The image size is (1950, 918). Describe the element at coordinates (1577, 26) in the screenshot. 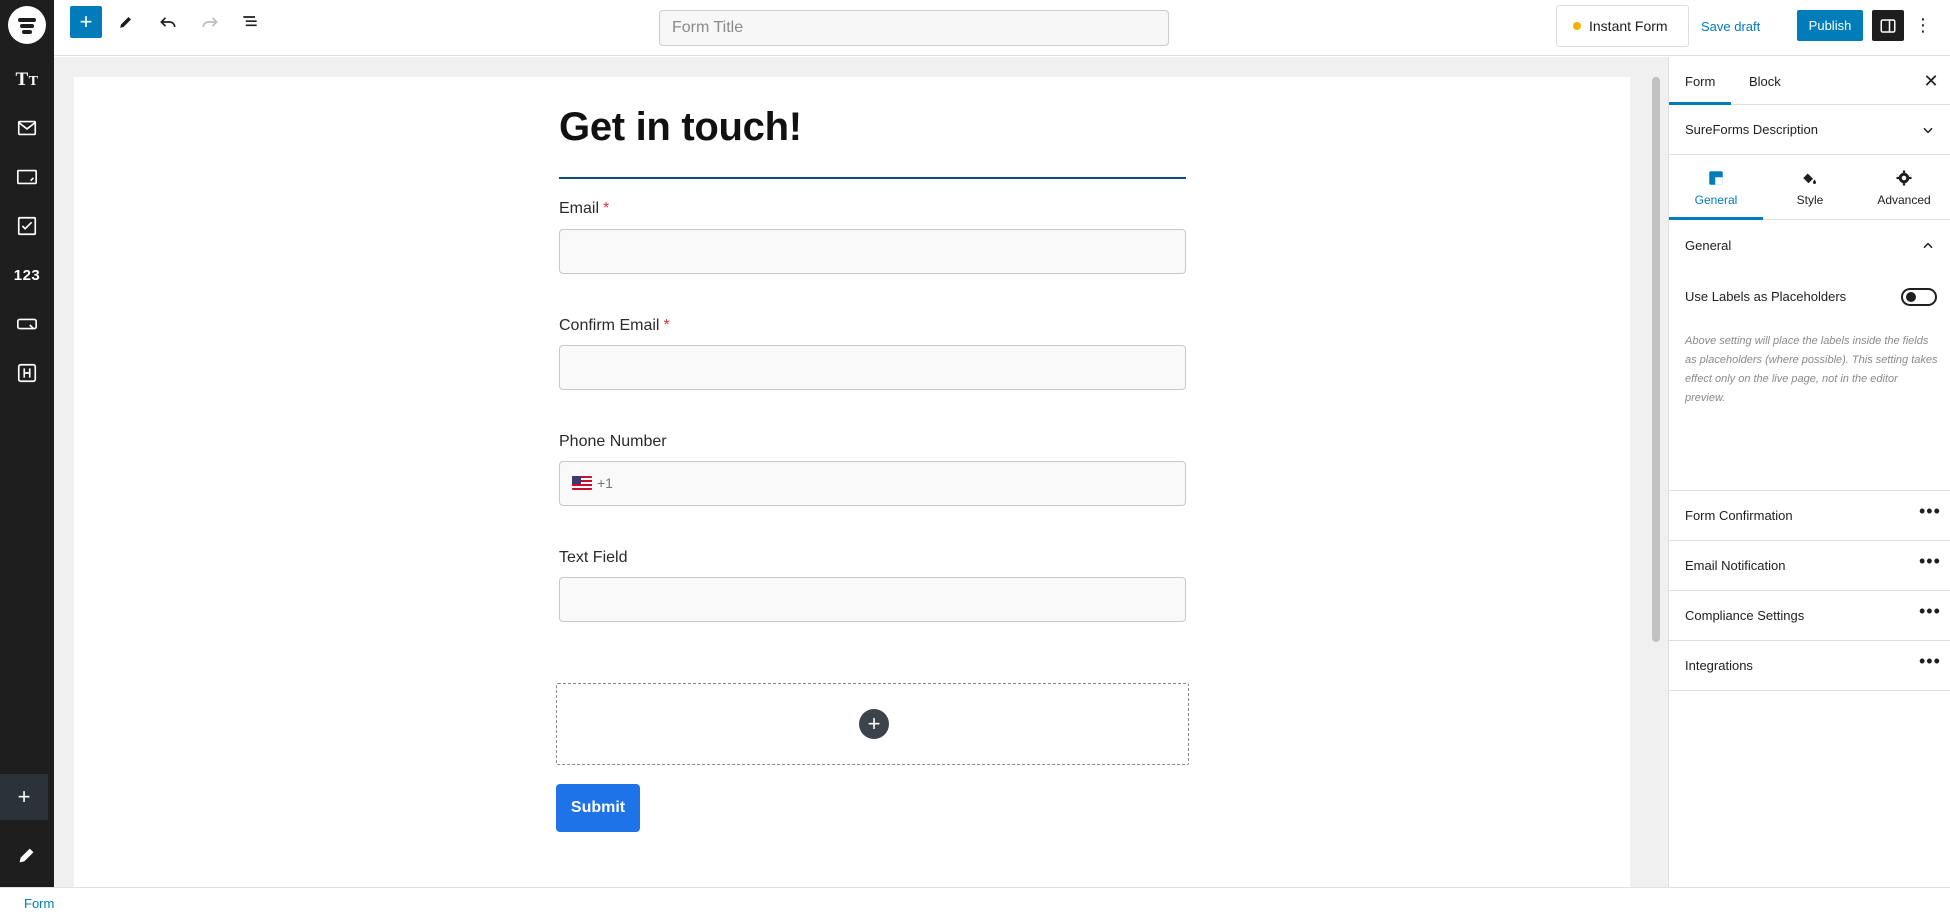

I see `status-dot-icon` at that location.